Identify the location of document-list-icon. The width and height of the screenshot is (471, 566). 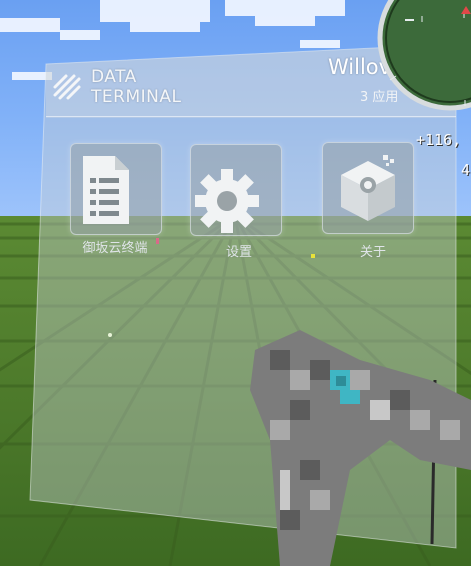
(106, 190).